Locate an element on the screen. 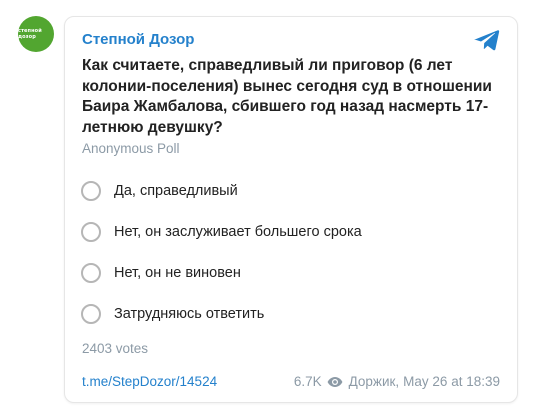 This screenshot has height=420, width=540. post-meta: 6.7K Доржик, May 26 at 18:39 is located at coordinates (397, 381).